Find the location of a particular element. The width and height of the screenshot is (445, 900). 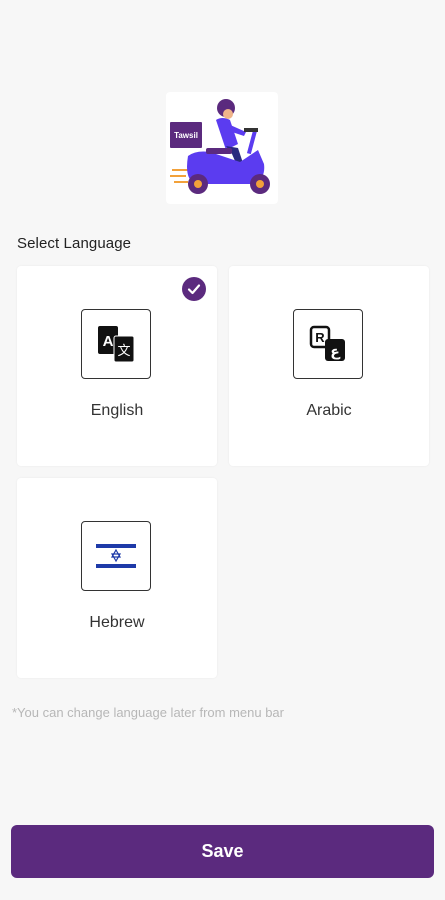

logo-text: Tawsil is located at coordinates (186, 135).